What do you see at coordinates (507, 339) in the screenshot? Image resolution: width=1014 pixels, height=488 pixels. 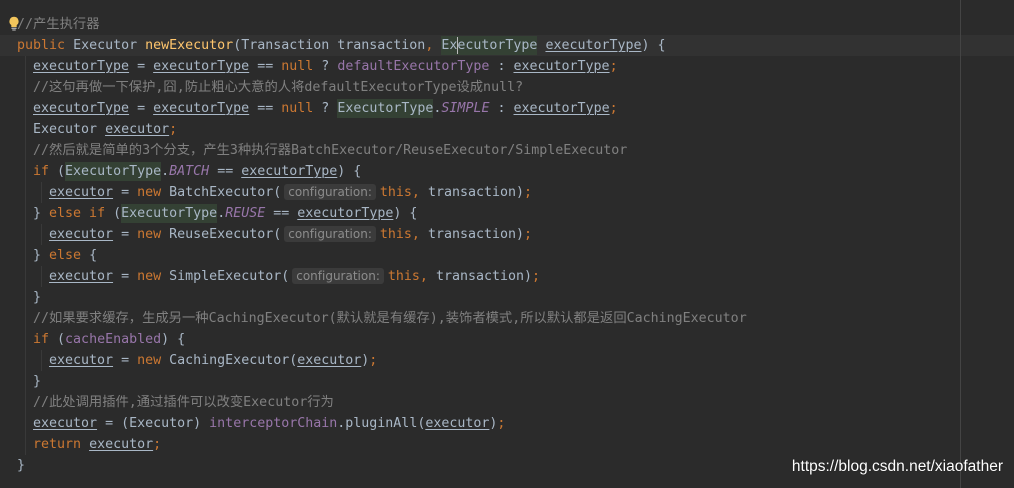 I see `code-line: if (cacheEnabled) {` at bounding box center [507, 339].